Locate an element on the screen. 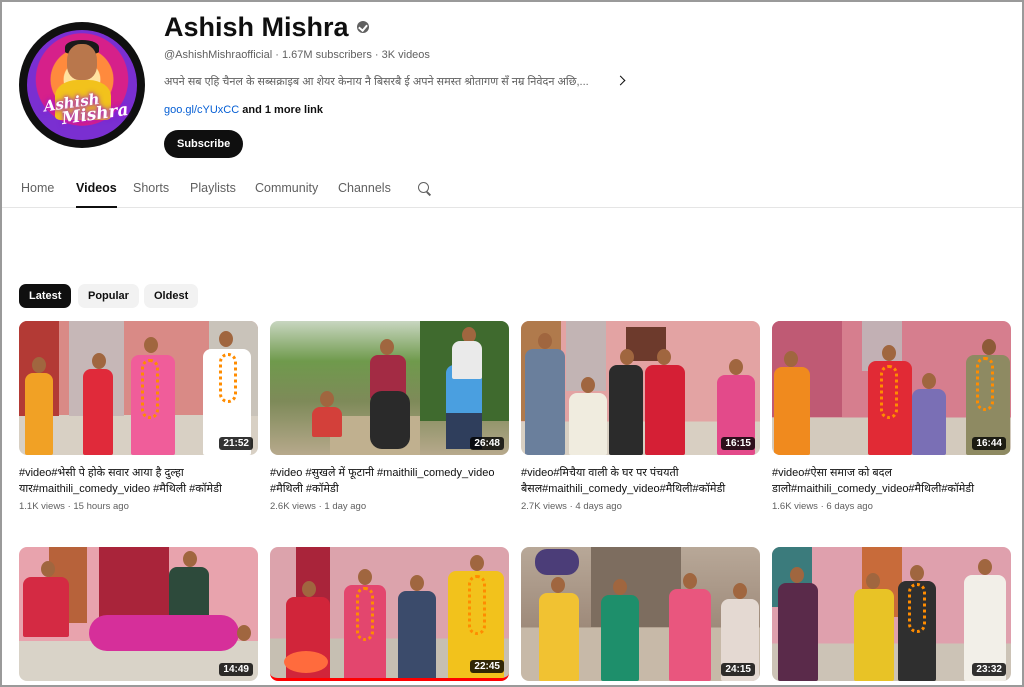 The height and width of the screenshot is (687, 1024). verified-check-icon is located at coordinates (362, 27).